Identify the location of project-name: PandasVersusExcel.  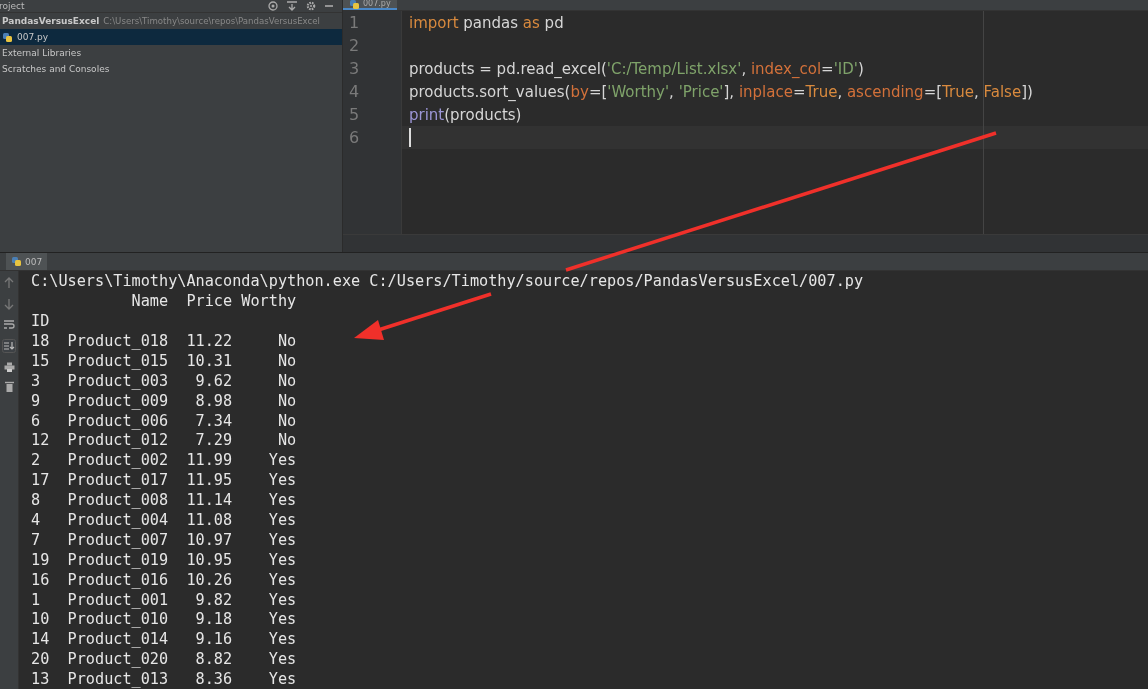
(51, 21).